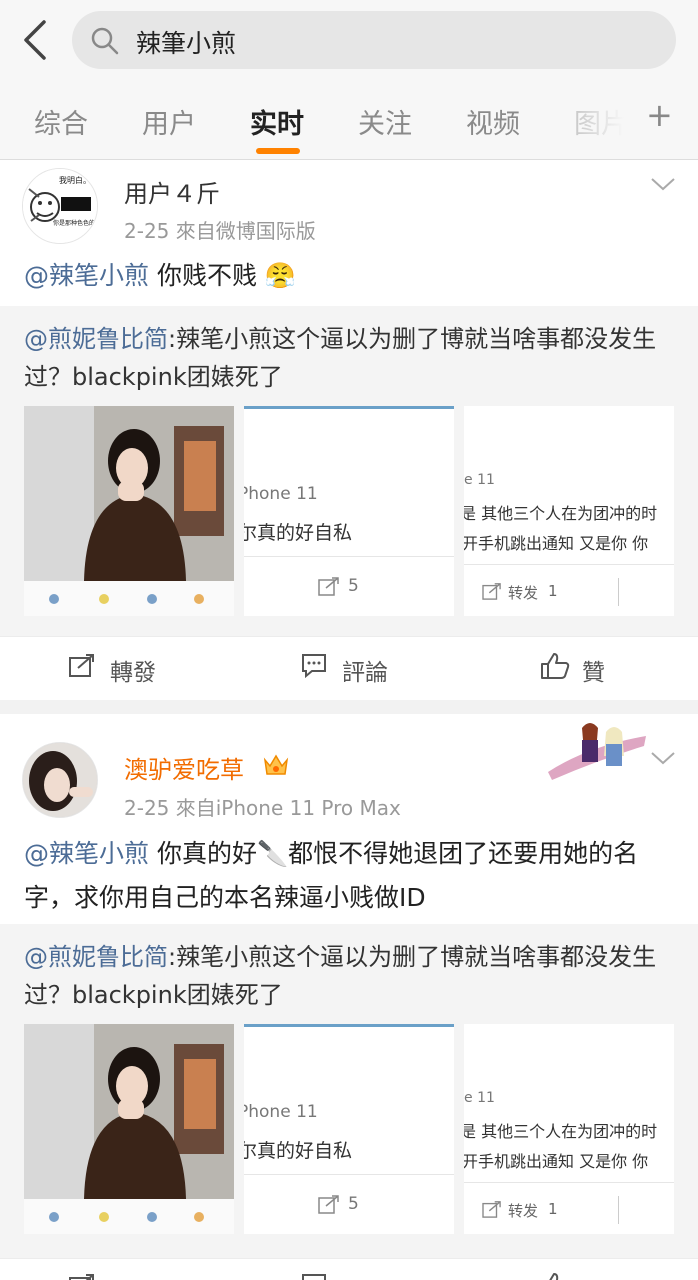  Describe the element at coordinates (203, 275) in the screenshot. I see `post-body: 你贱不贱` at that location.